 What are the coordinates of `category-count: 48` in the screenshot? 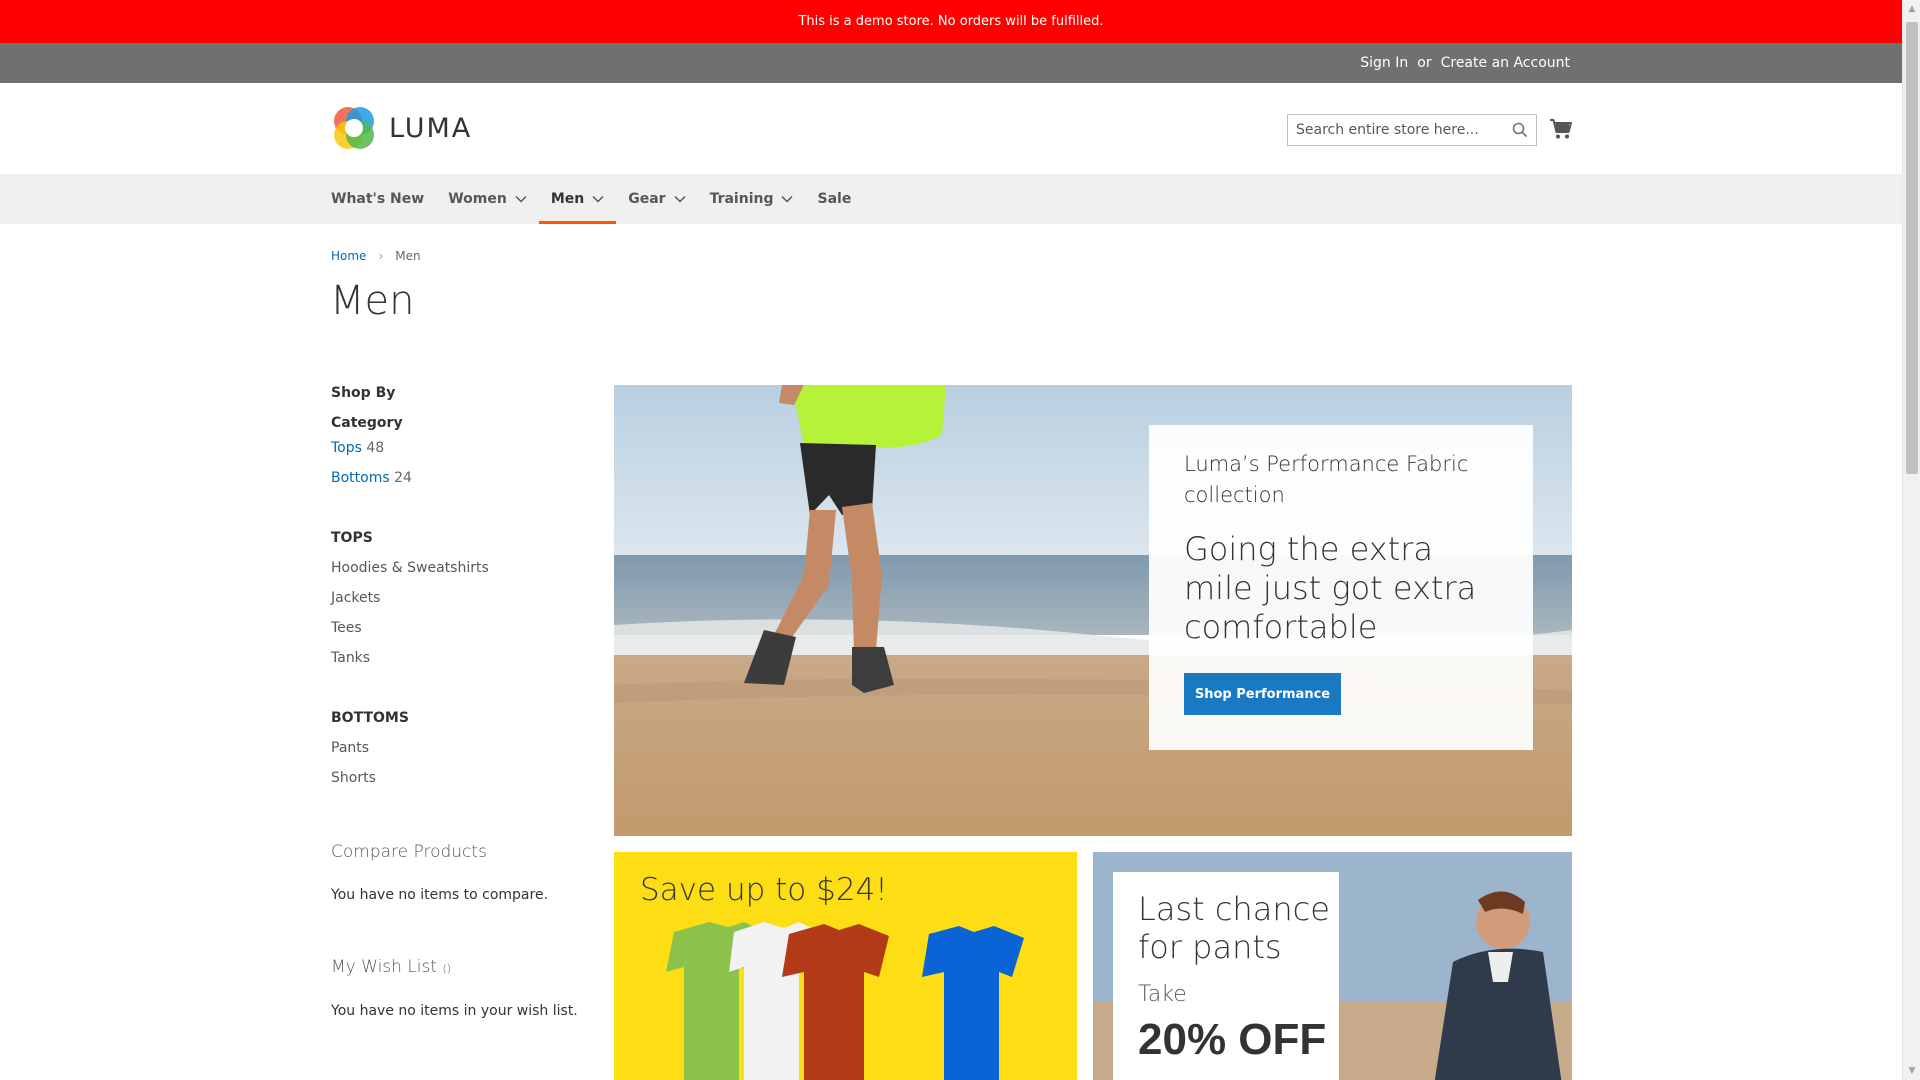 It's located at (375, 448).